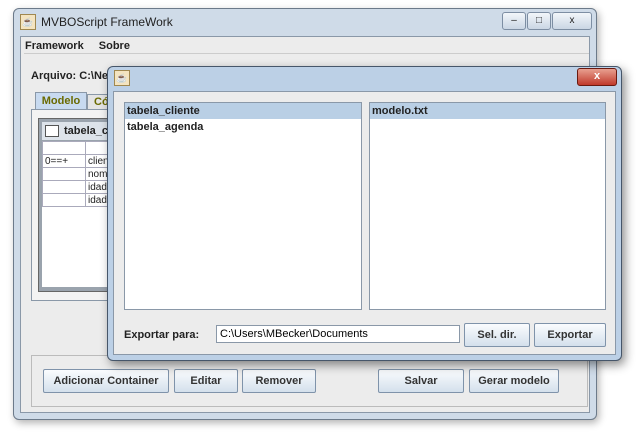  I want to click on list-item: tabela_agenda, so click(243, 127).